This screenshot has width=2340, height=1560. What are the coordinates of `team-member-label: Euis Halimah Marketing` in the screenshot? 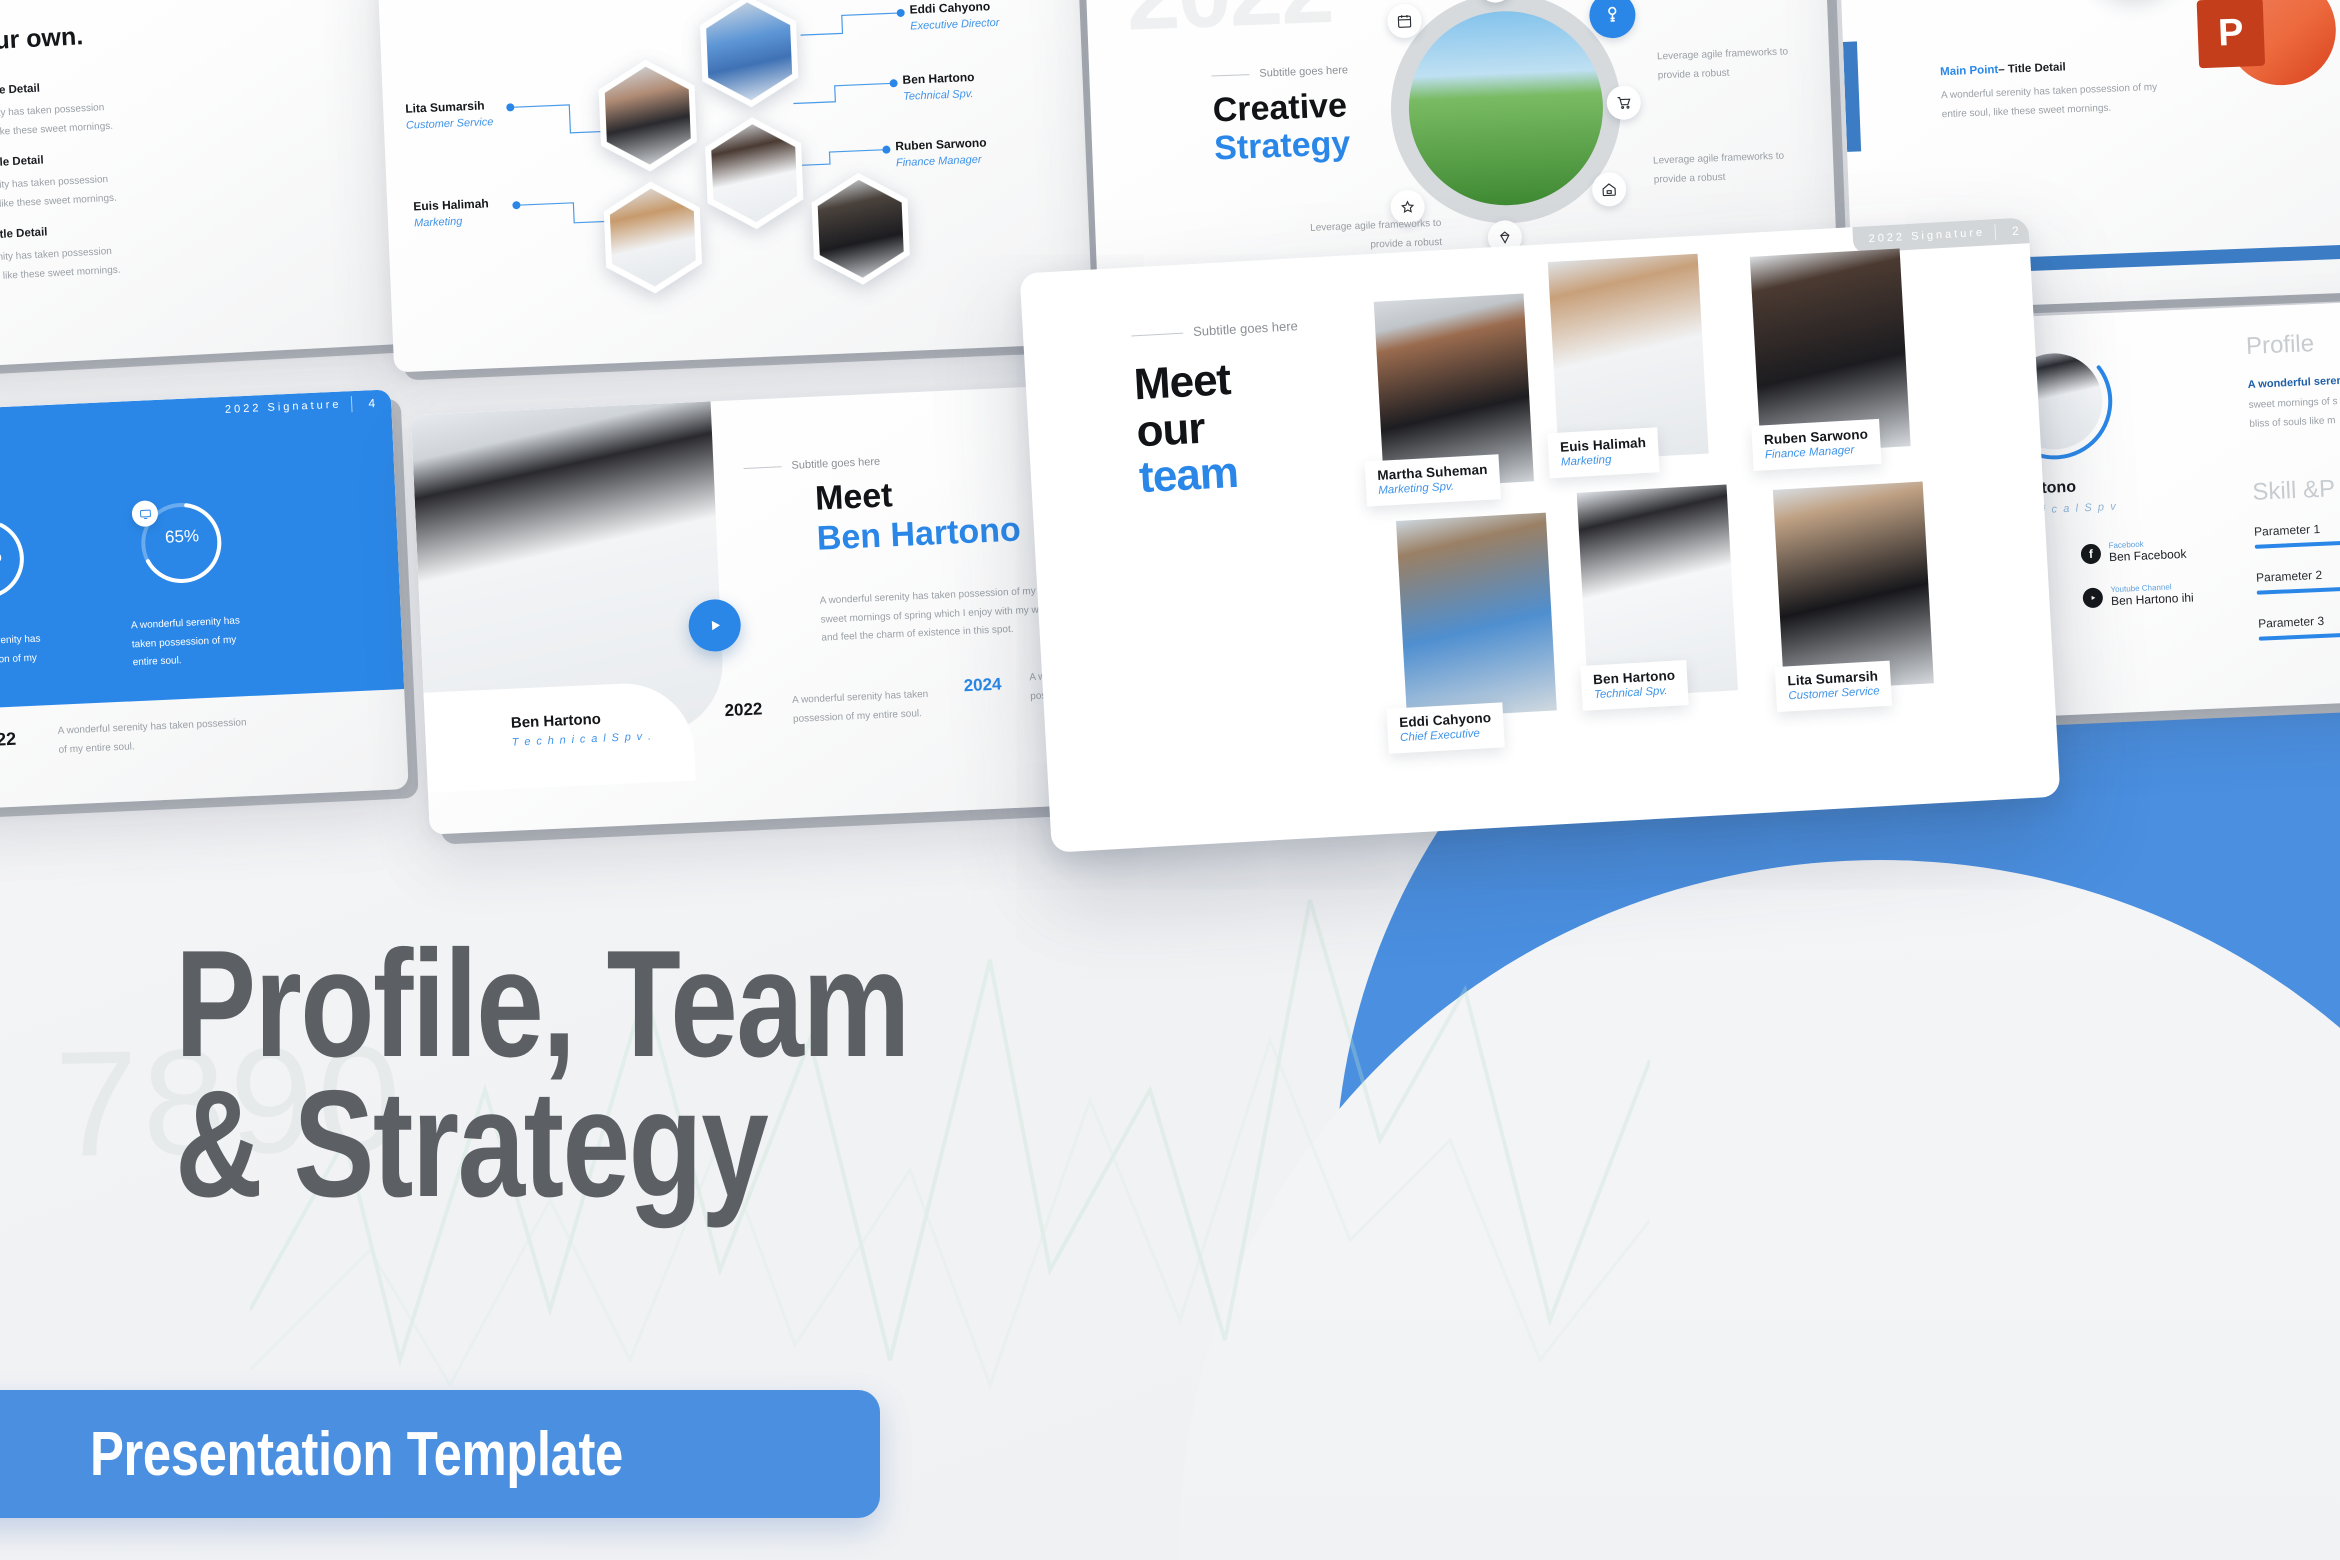 It's located at (451, 212).